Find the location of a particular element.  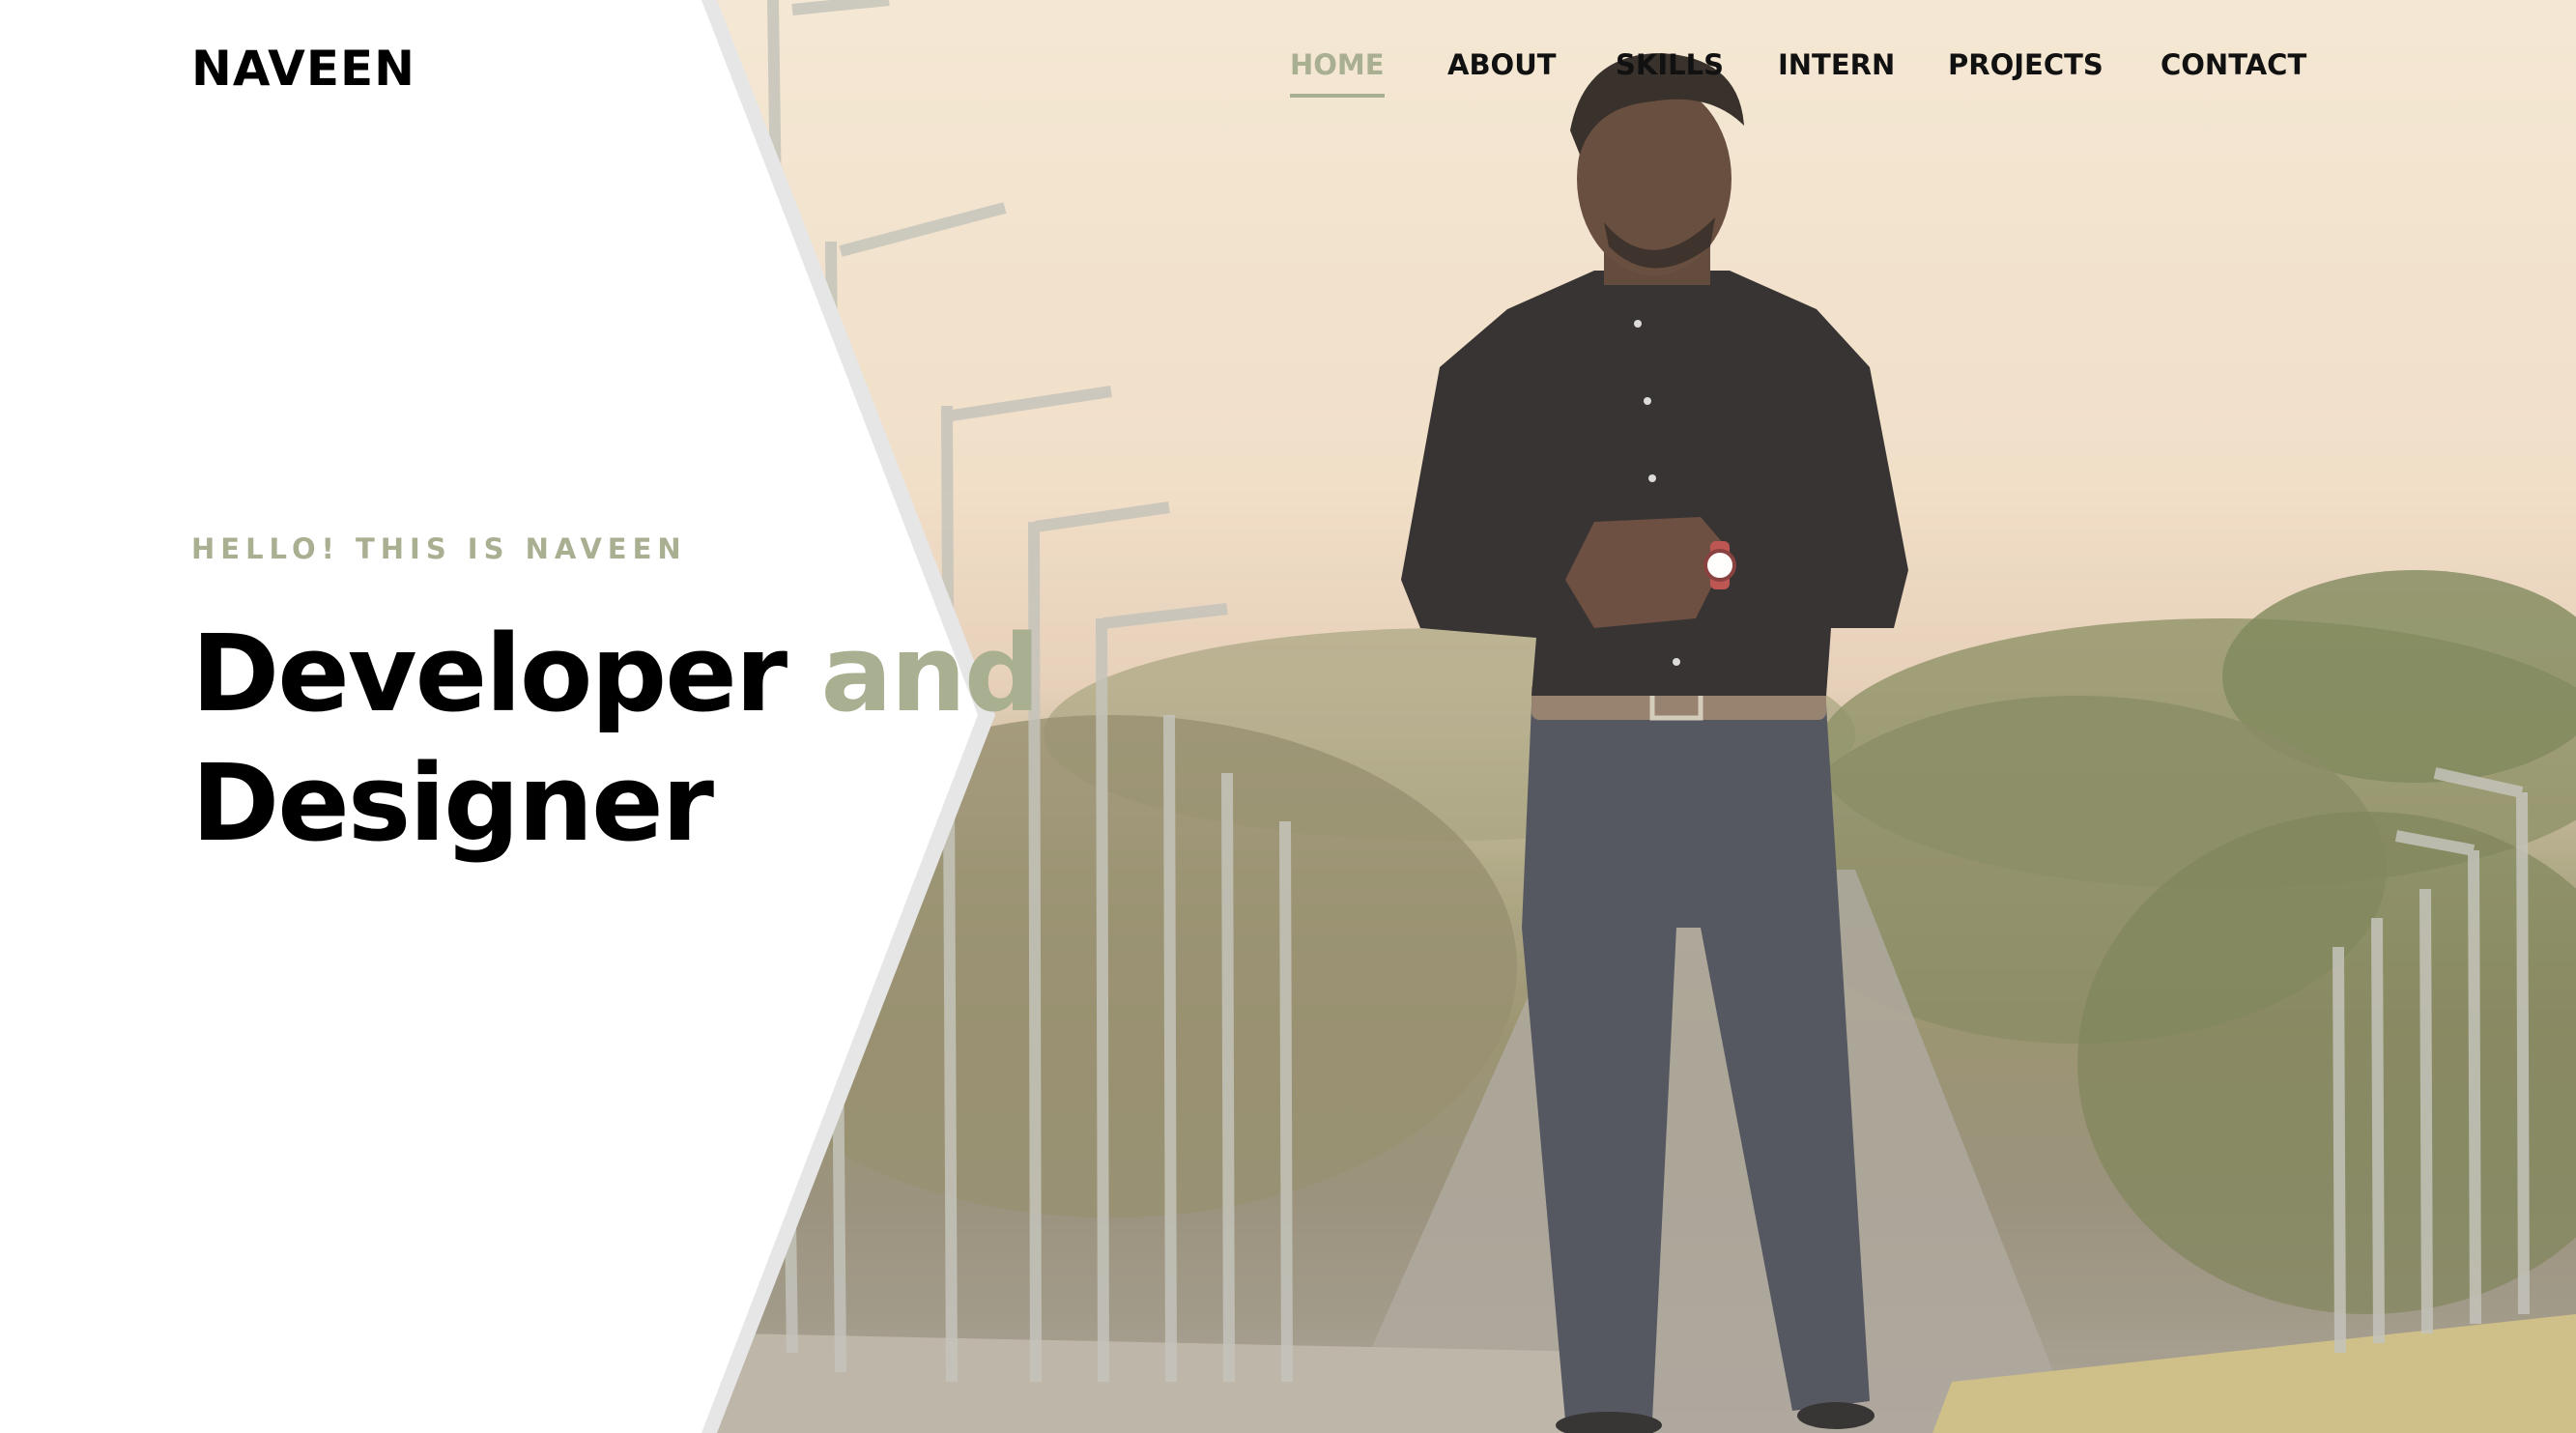

nav-home-link: HOME is located at coordinates (1338, 71).